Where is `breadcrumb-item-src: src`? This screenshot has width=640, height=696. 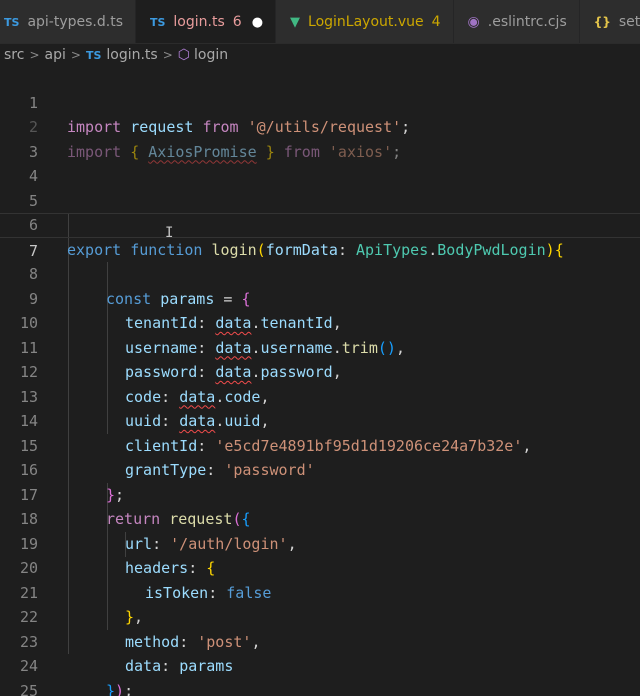
breadcrumb-item-src: src is located at coordinates (14, 55).